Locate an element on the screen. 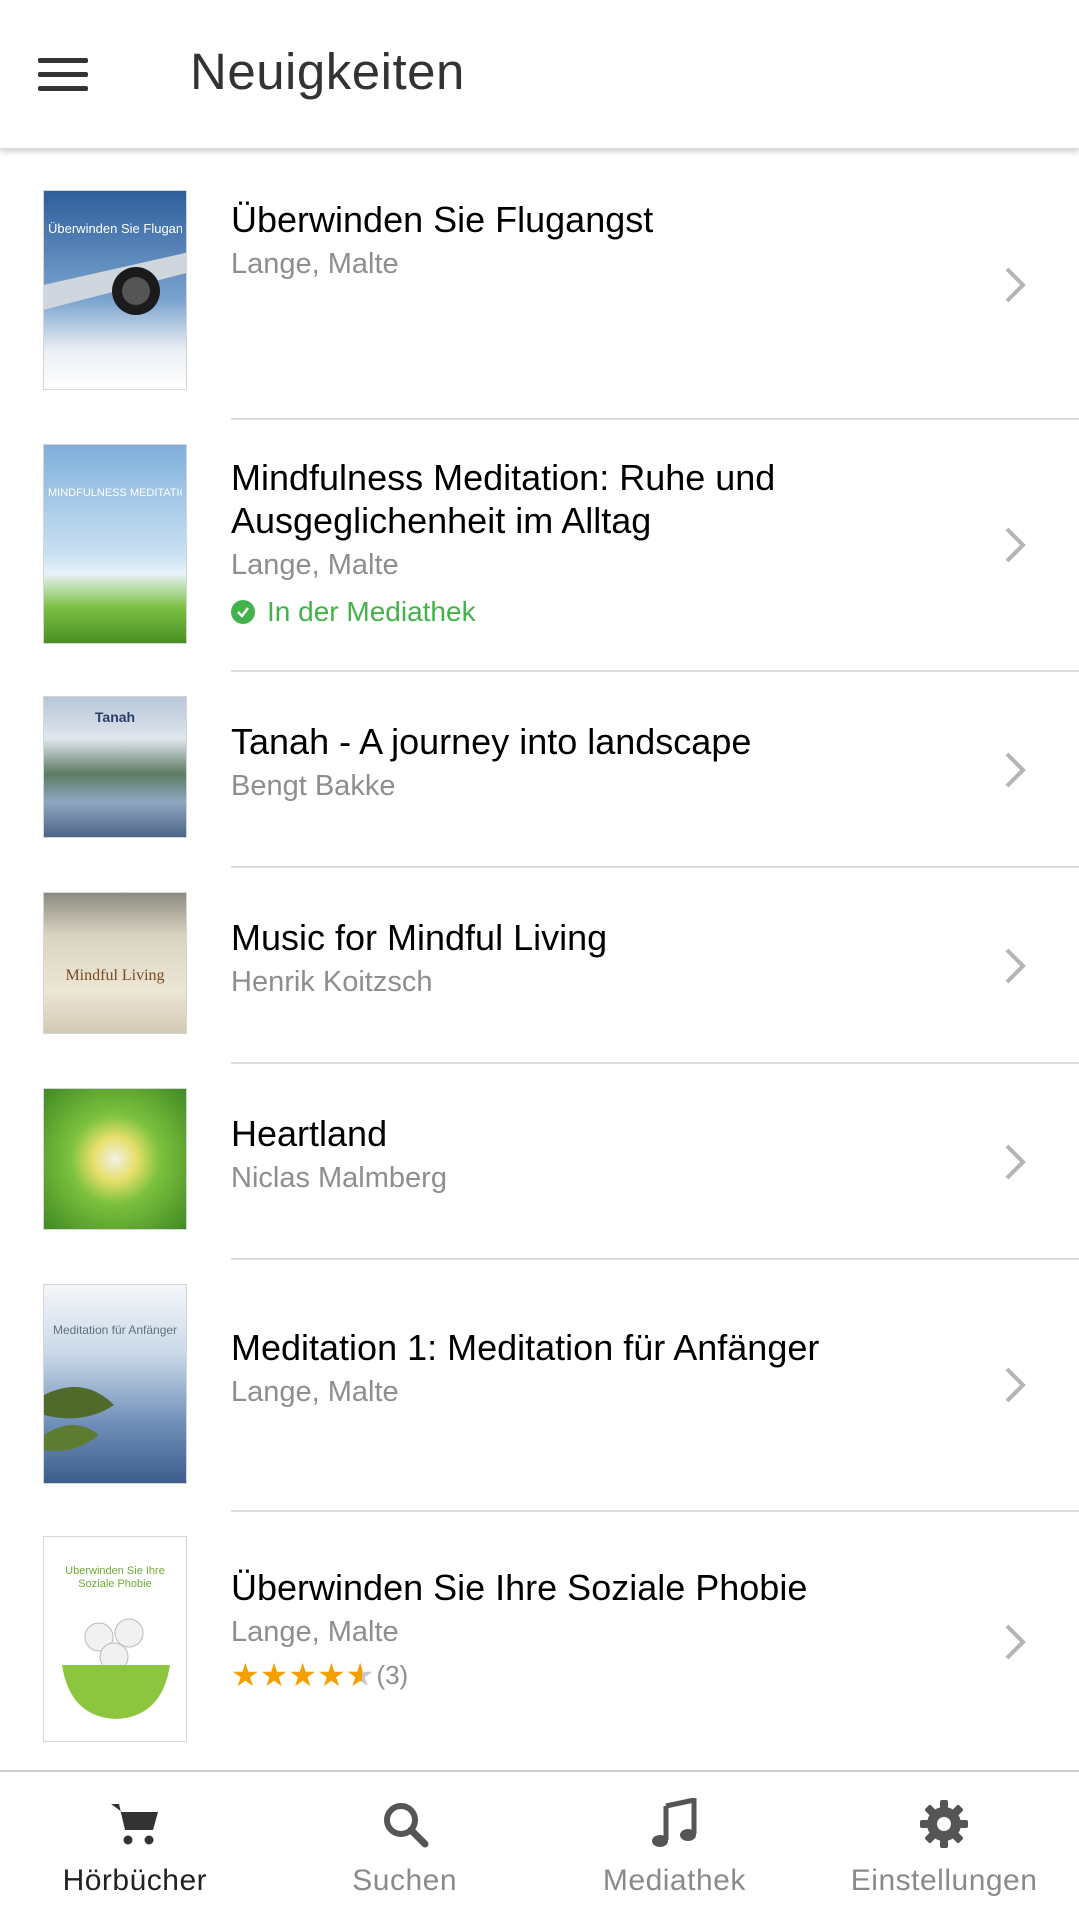  tab-mediathek: Mediathek is located at coordinates (675, 1846).